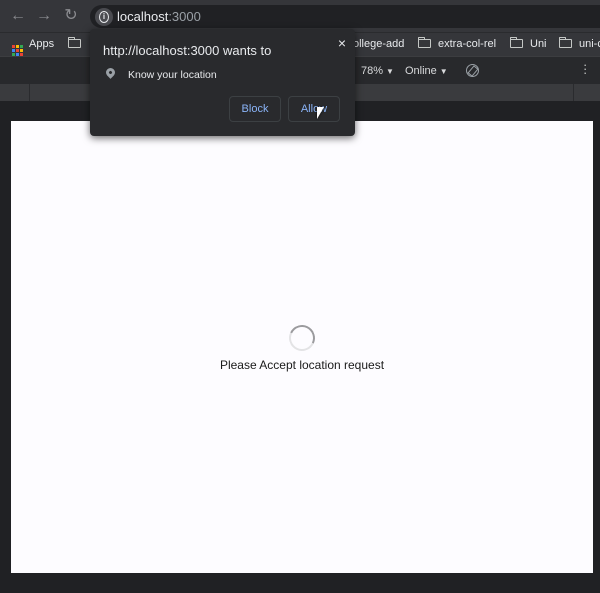 The image size is (600, 593). What do you see at coordinates (589, 44) in the screenshot?
I see `bookmark-label: uni-c` at bounding box center [589, 44].